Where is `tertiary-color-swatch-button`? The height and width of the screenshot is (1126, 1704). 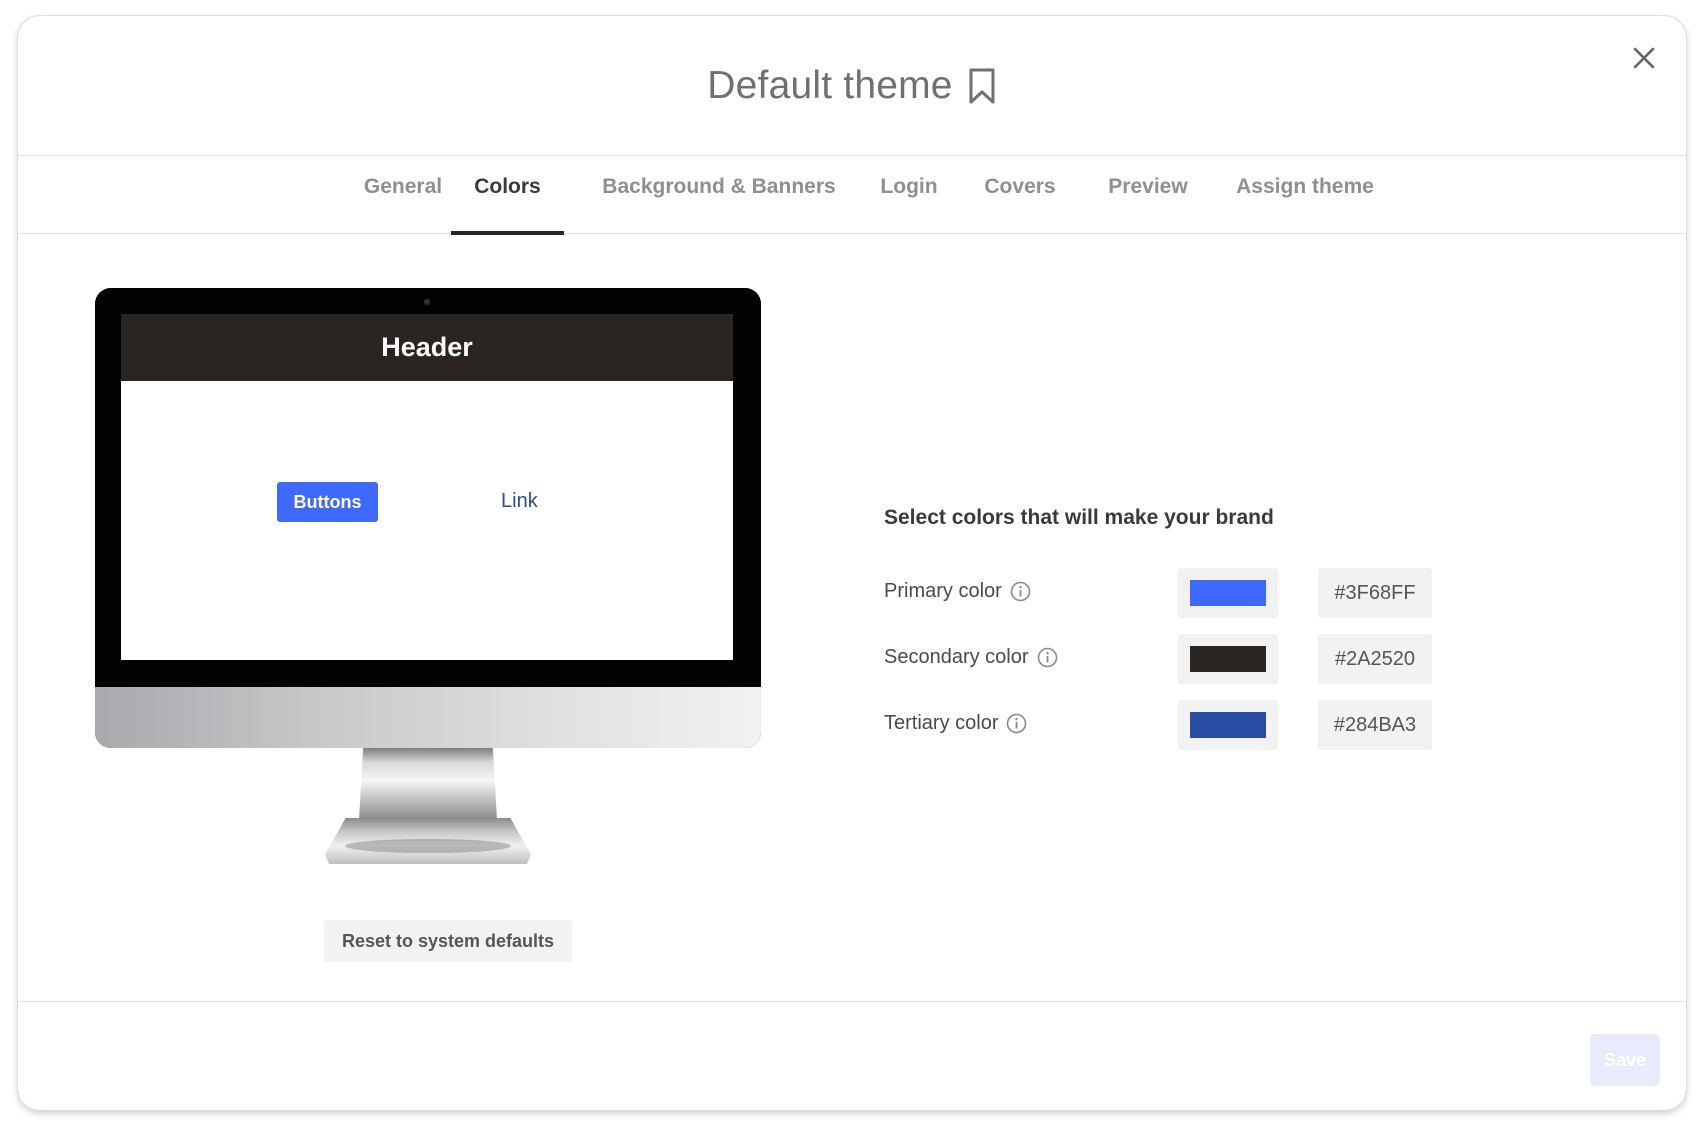 tertiary-color-swatch-button is located at coordinates (1228, 725).